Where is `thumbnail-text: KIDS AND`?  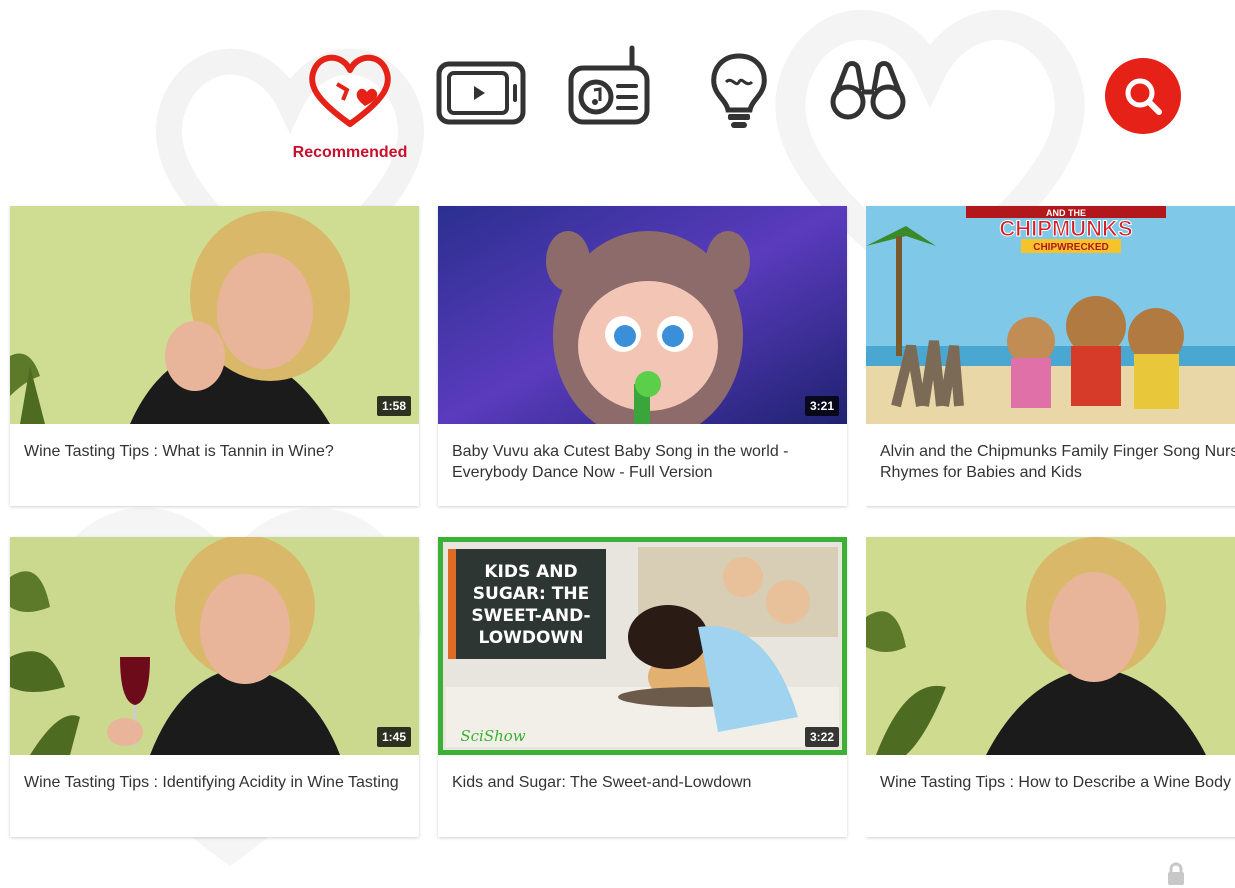 thumbnail-text: KIDS AND is located at coordinates (530, 572).